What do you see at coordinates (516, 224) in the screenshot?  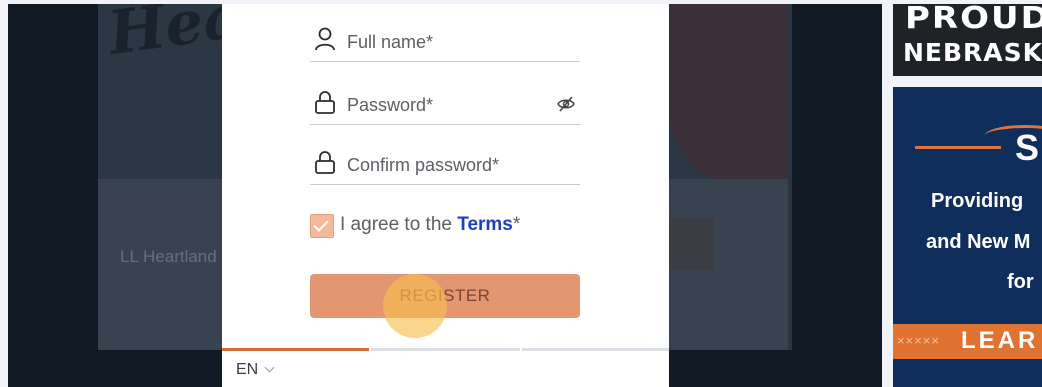 I see `agree-required-mark: *` at bounding box center [516, 224].